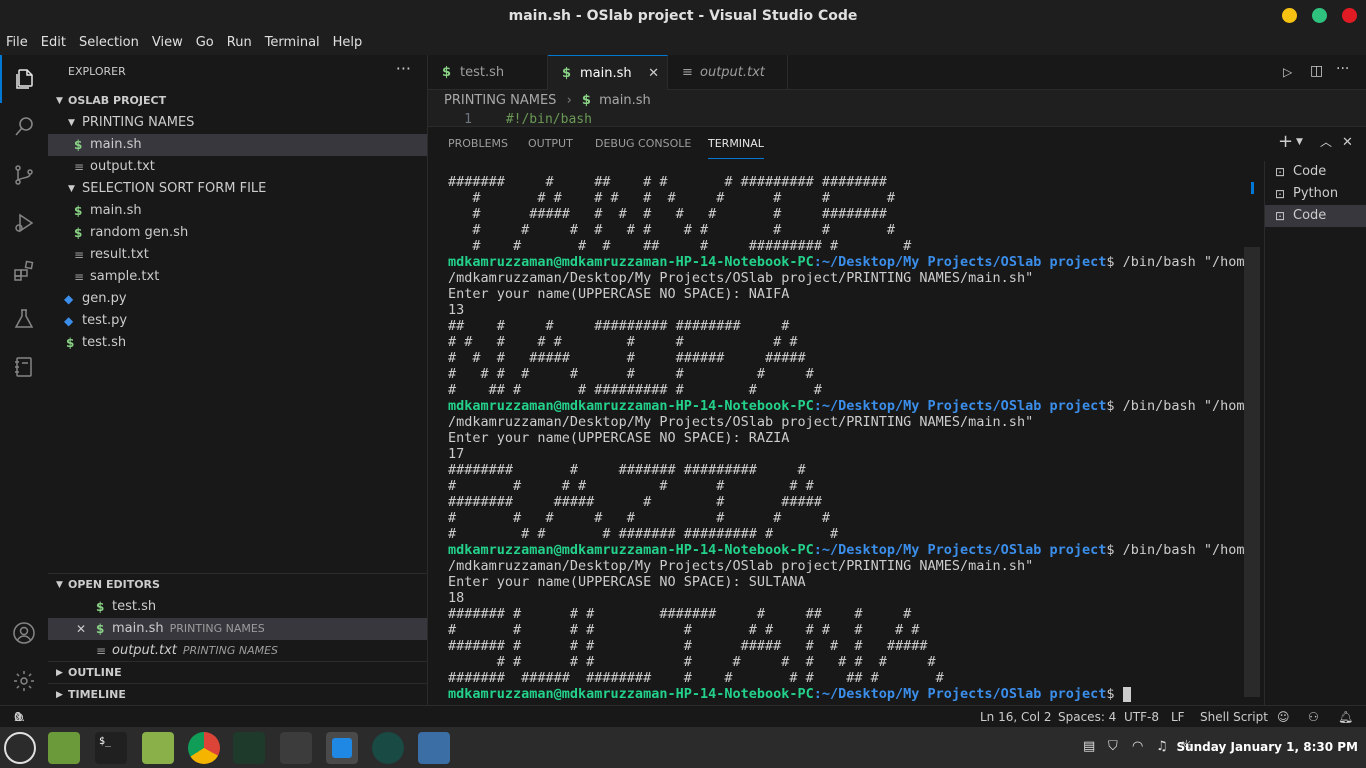  Describe the element at coordinates (237, 695) in the screenshot. I see `timeline-header: ▶ TIMELINE` at that location.